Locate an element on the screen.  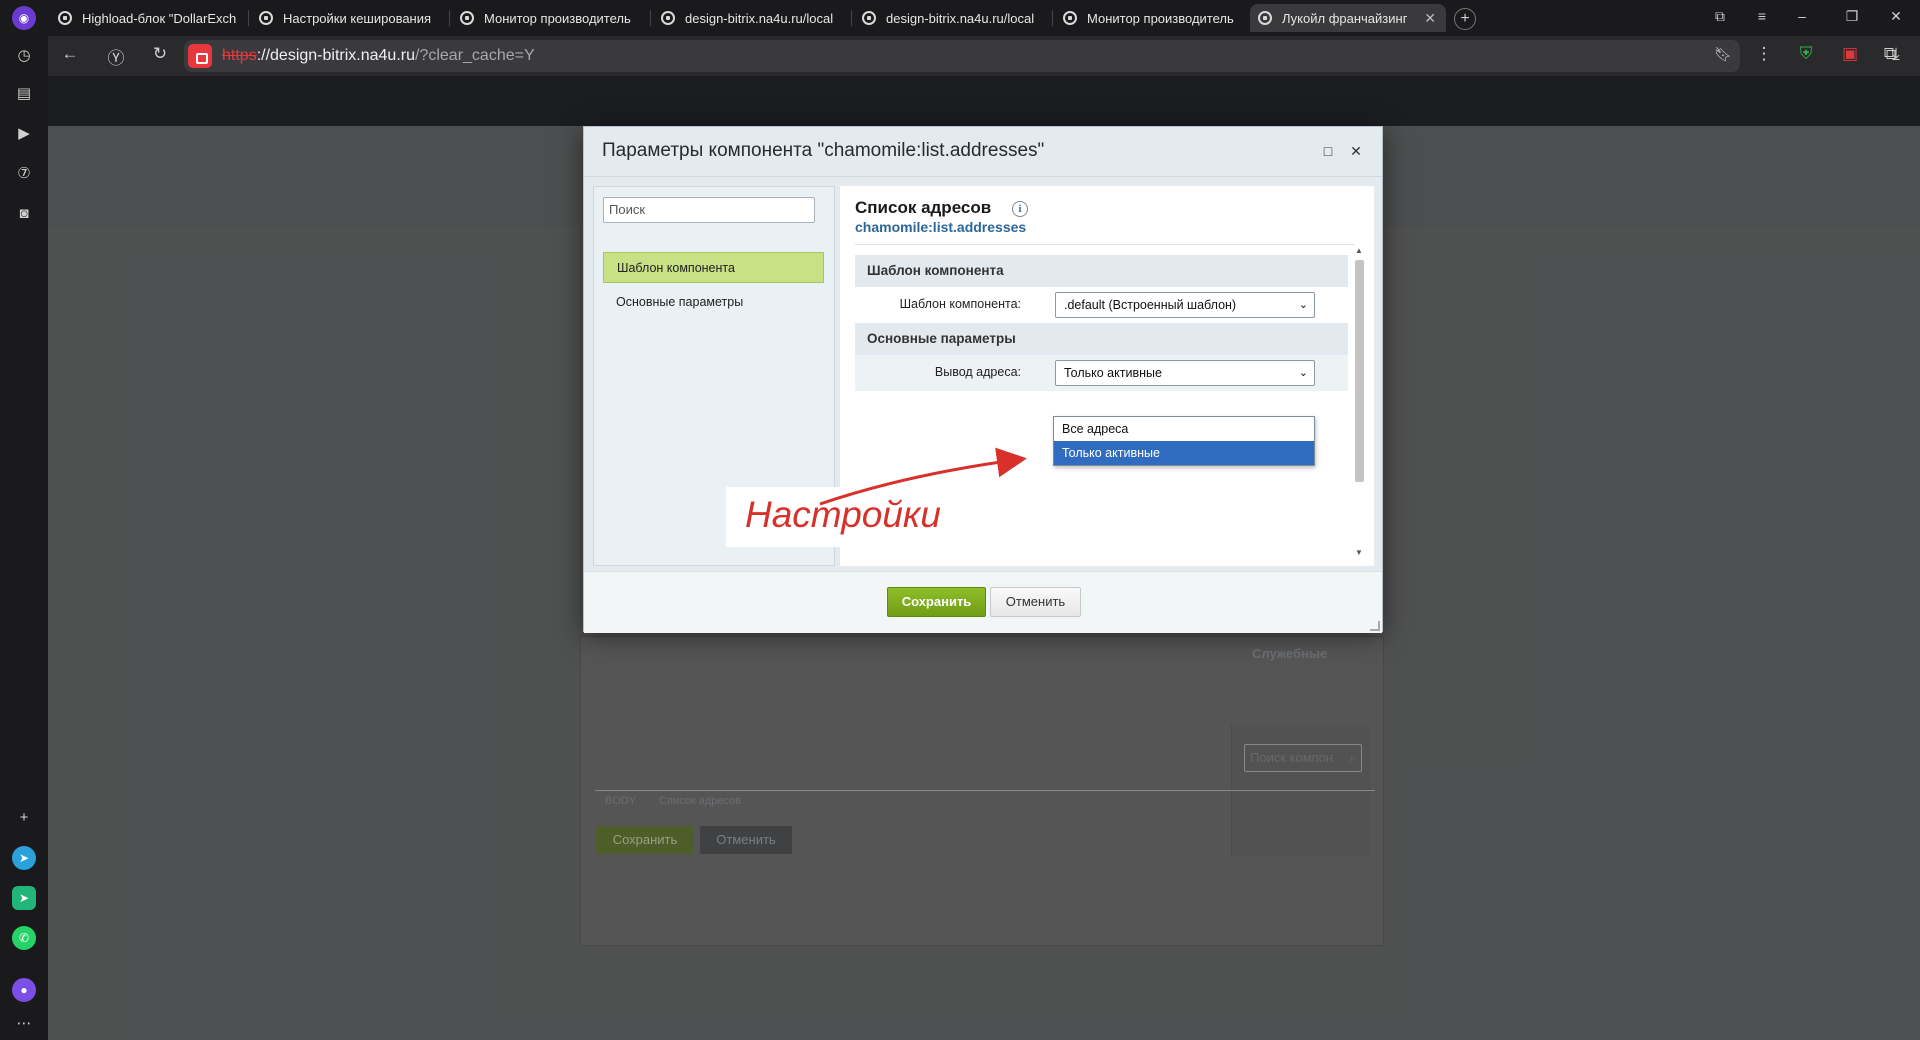
background-service-label: Служебные is located at coordinates (1290, 653).